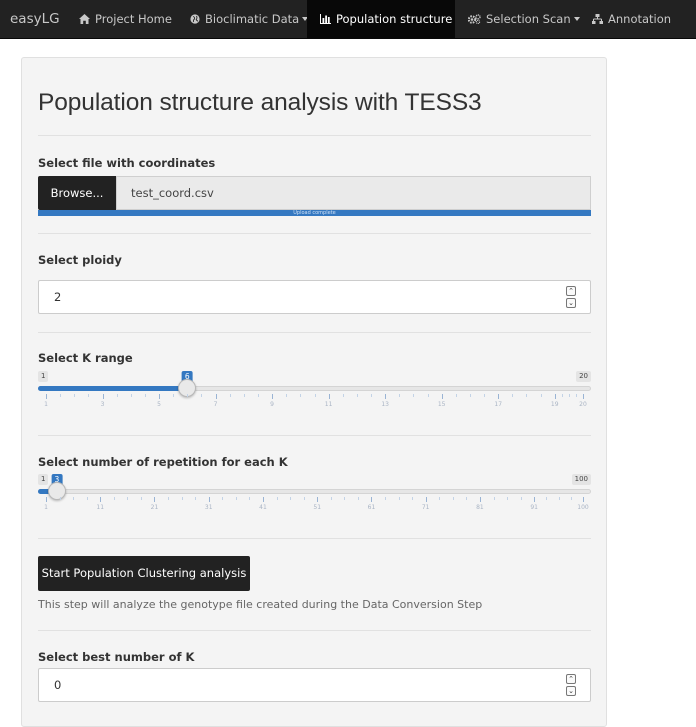 Image resolution: width=696 pixels, height=727 pixels. What do you see at coordinates (260, 102) in the screenshot?
I see `page-title: Population structure analysis with TESS3` at bounding box center [260, 102].